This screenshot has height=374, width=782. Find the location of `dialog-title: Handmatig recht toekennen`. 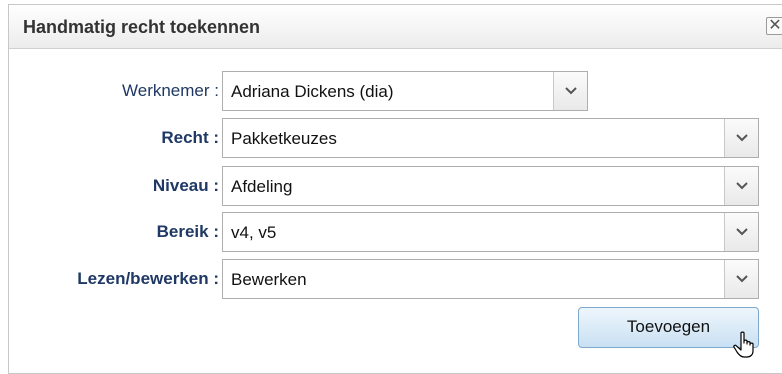

dialog-title: Handmatig recht toekennen is located at coordinates (142, 27).